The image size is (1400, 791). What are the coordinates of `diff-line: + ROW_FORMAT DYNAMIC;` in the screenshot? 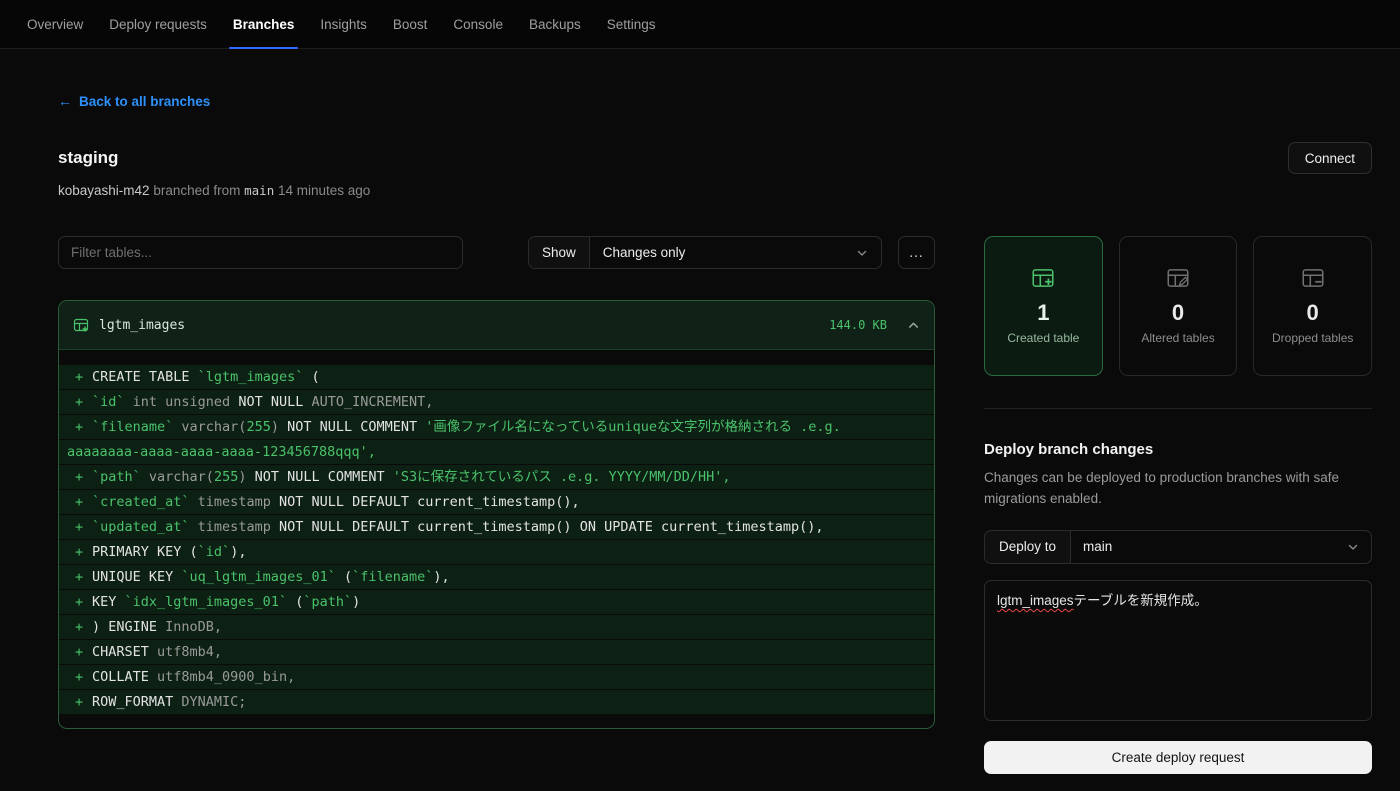 It's located at (496, 702).